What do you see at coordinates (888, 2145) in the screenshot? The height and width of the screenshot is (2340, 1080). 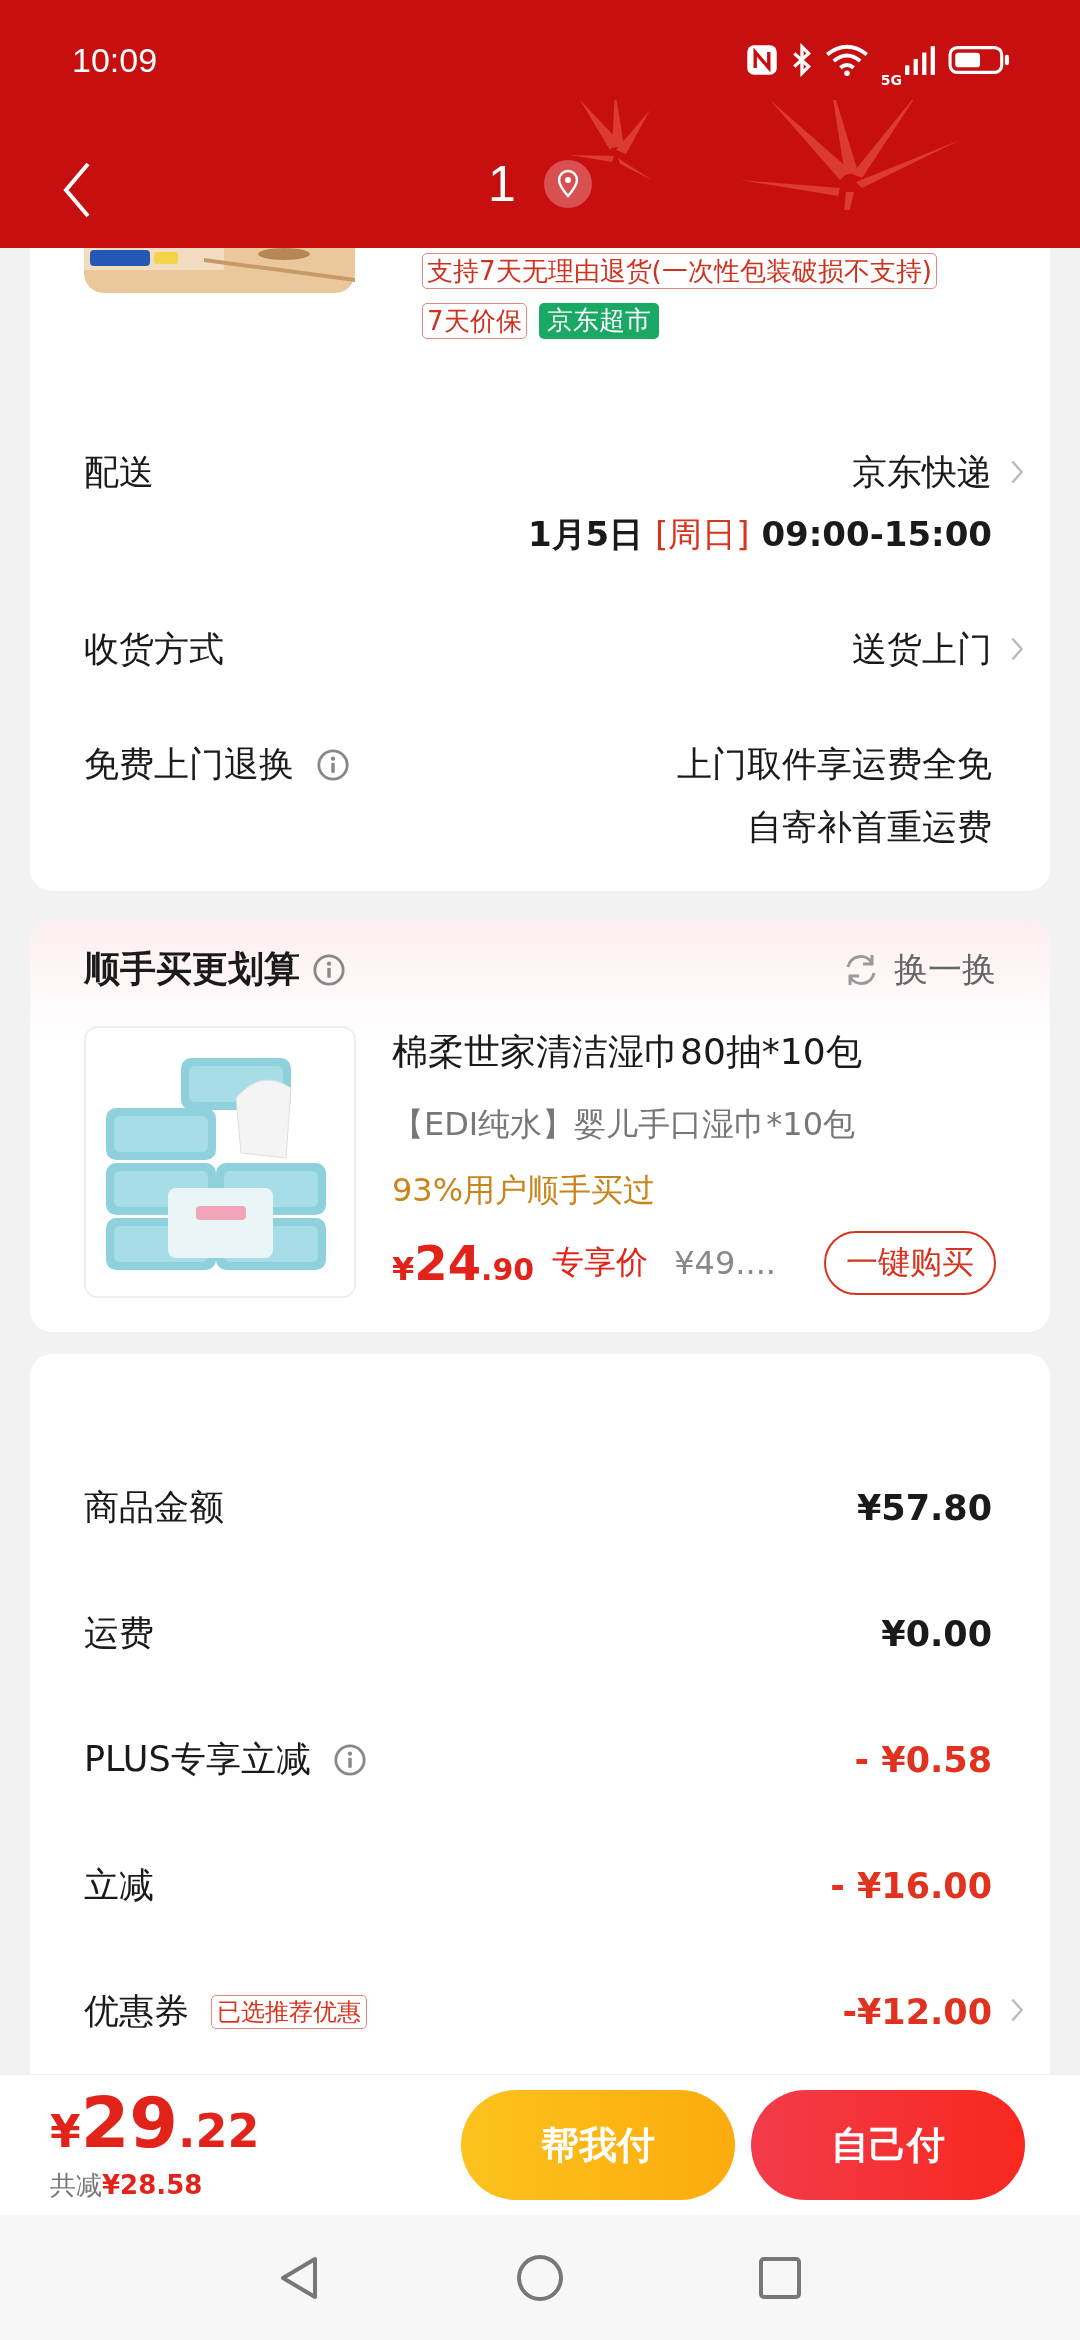 I see `pay-button: 自己付` at bounding box center [888, 2145].